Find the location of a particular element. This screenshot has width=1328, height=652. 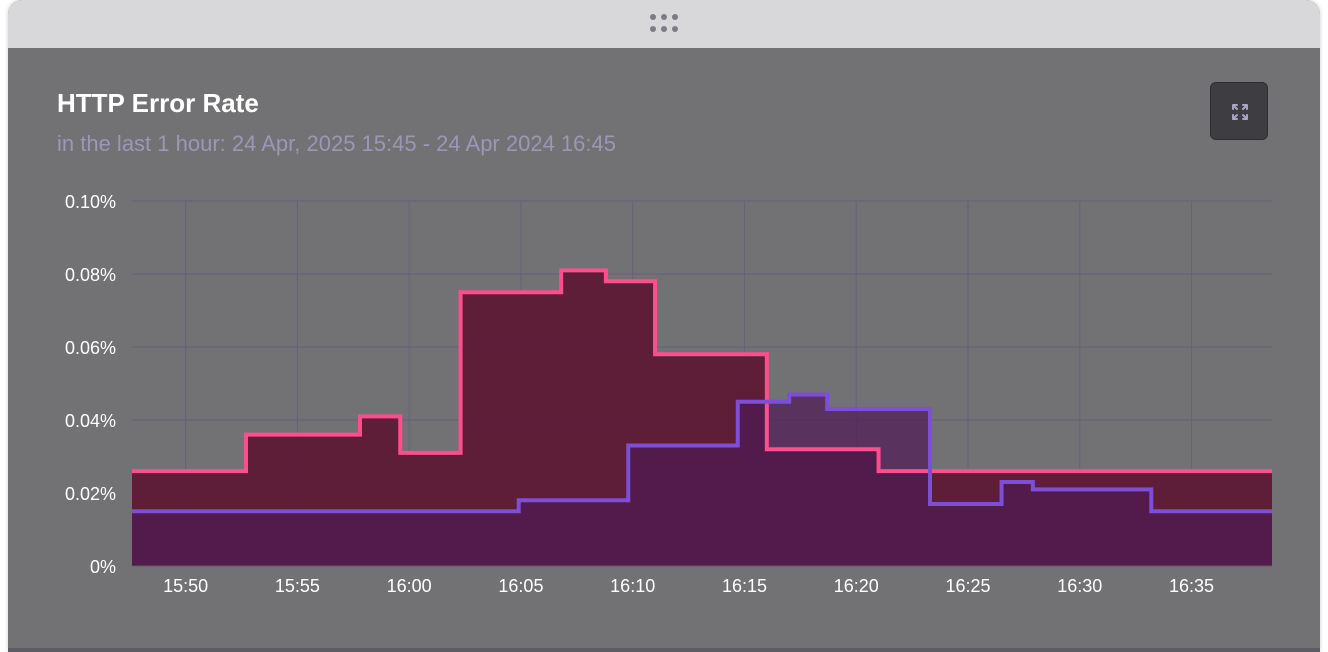

x-tick-label: 16:10 is located at coordinates (632, 586).